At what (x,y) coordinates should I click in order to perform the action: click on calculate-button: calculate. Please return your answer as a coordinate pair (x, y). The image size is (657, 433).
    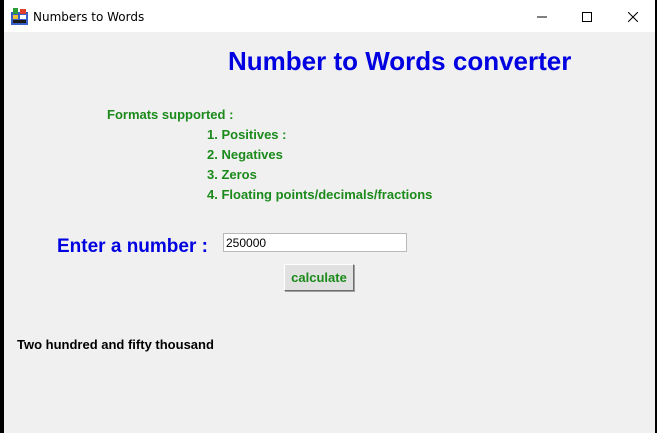
    Looking at the image, I should click on (319, 277).